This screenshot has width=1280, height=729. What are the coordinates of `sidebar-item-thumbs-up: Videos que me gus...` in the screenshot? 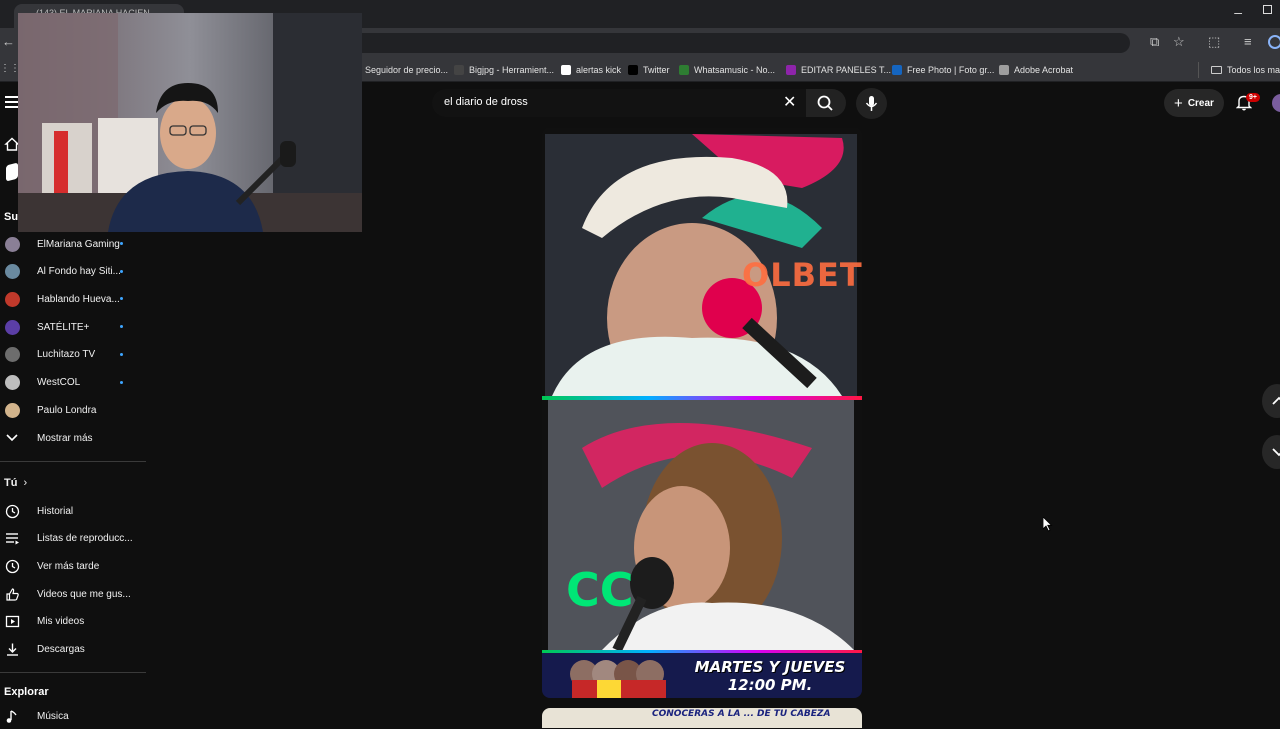 It's located at (73, 594).